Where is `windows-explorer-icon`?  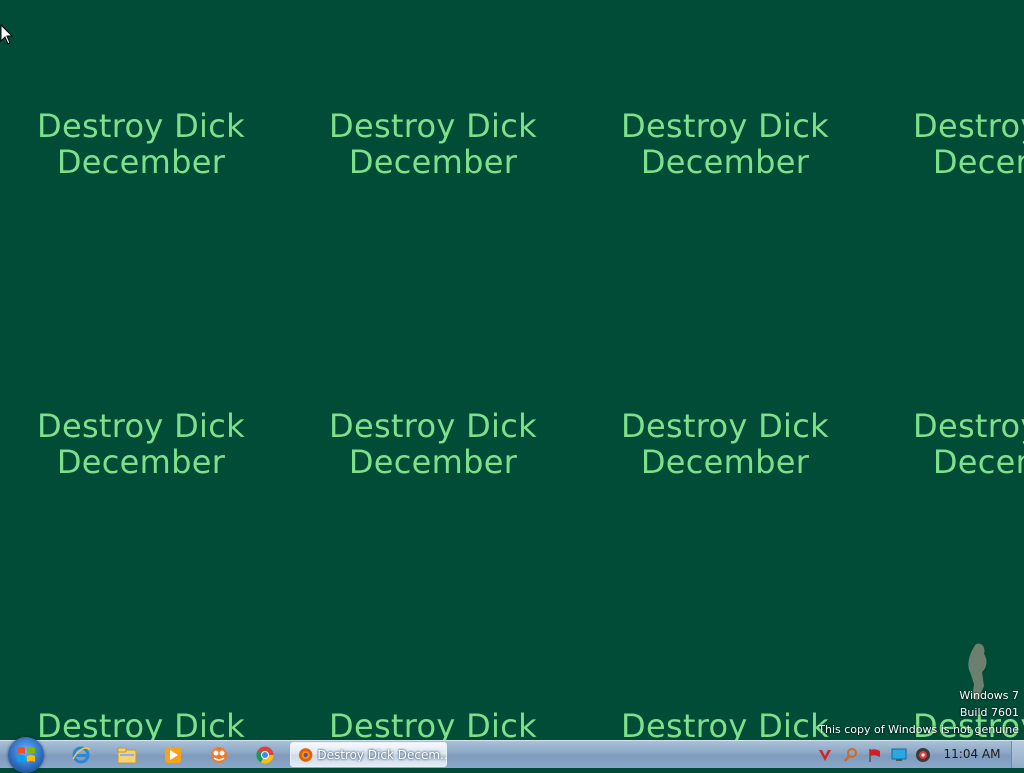 windows-explorer-icon is located at coordinates (127, 755).